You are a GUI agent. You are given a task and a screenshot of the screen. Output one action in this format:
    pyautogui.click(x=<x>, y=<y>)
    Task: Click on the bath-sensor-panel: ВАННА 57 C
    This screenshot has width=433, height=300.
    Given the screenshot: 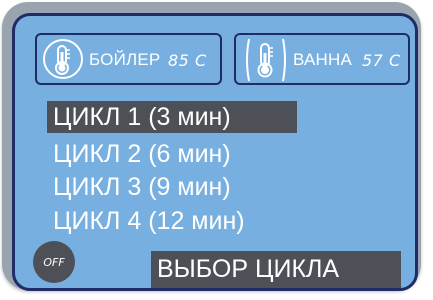 What is the action you would take?
    pyautogui.click(x=322, y=59)
    